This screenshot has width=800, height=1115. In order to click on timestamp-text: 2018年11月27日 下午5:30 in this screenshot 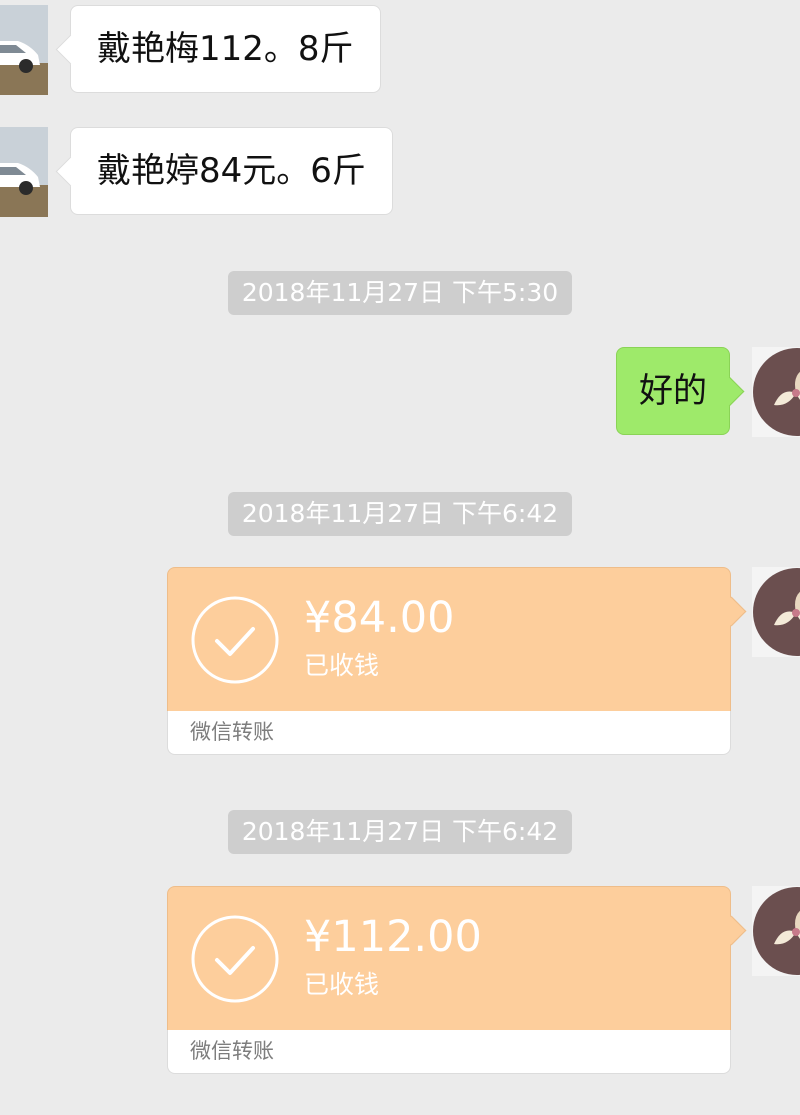, I will do `click(400, 293)`.